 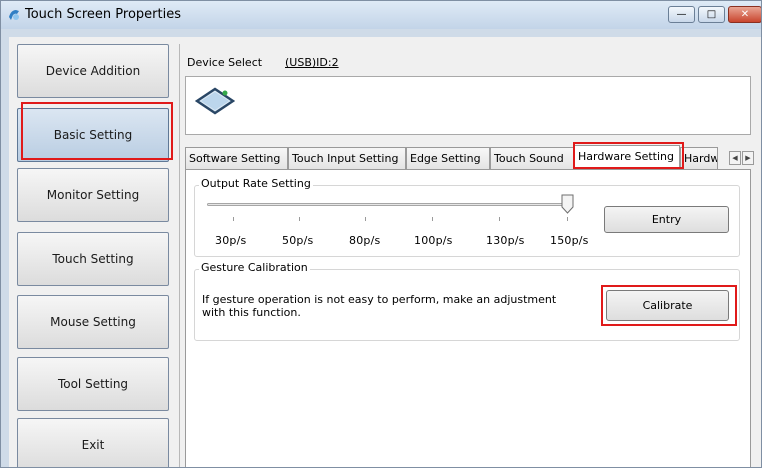 What do you see at coordinates (532, 158) in the screenshot?
I see `tab-touch-sound: Touch Sound` at bounding box center [532, 158].